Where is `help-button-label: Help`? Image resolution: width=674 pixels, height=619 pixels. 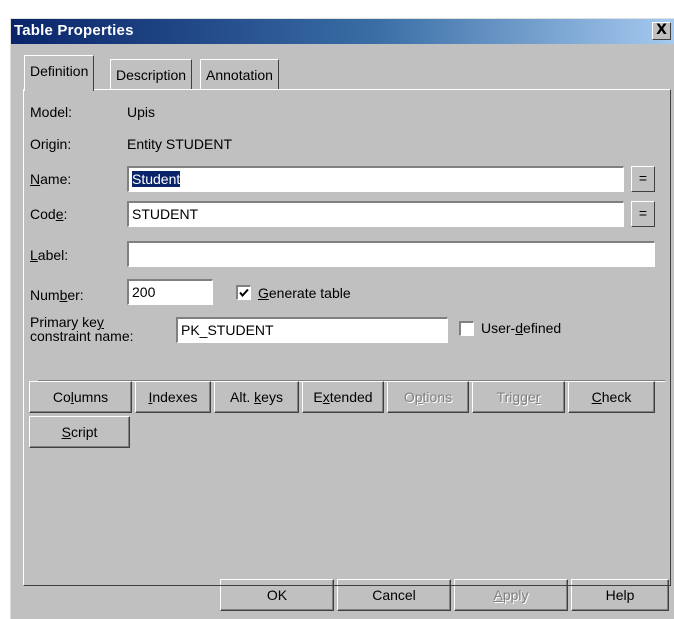 help-button-label: Help is located at coordinates (620, 595).